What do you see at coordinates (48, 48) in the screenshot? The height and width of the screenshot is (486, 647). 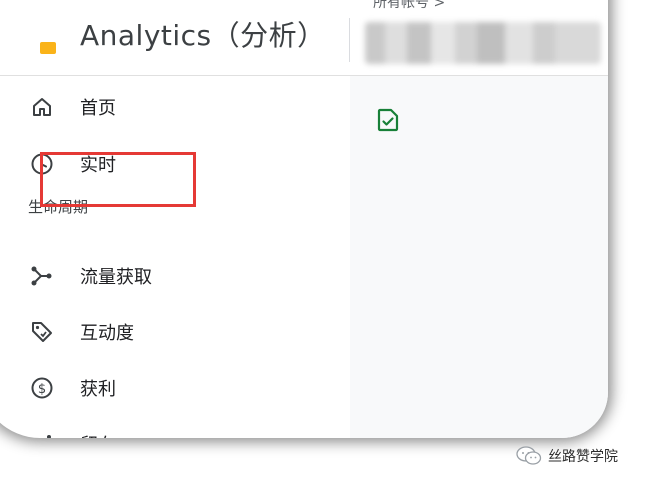 I see `analytics-logo` at bounding box center [48, 48].